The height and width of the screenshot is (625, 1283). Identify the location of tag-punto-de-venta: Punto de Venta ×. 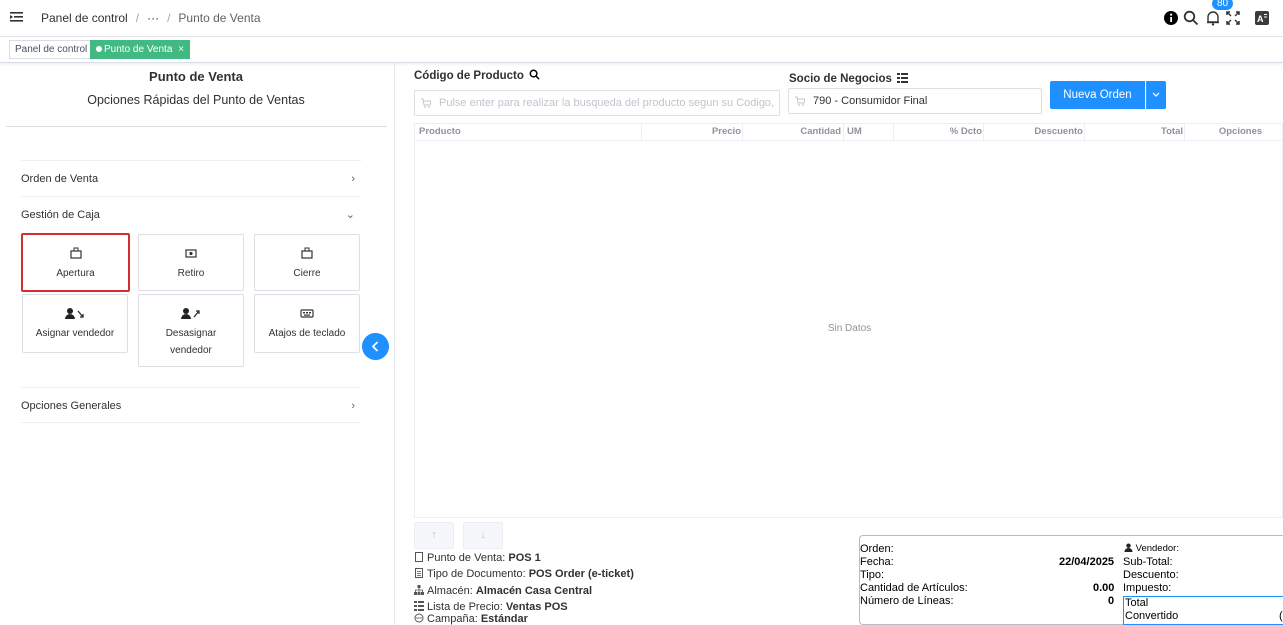
(140, 49).